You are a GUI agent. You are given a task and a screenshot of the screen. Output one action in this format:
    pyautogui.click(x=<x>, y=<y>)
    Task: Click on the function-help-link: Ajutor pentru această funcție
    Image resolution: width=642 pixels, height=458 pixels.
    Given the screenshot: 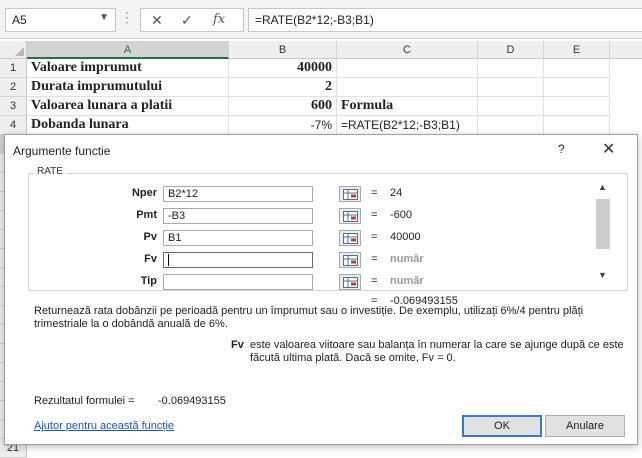 What is the action you would take?
    pyautogui.click(x=104, y=426)
    